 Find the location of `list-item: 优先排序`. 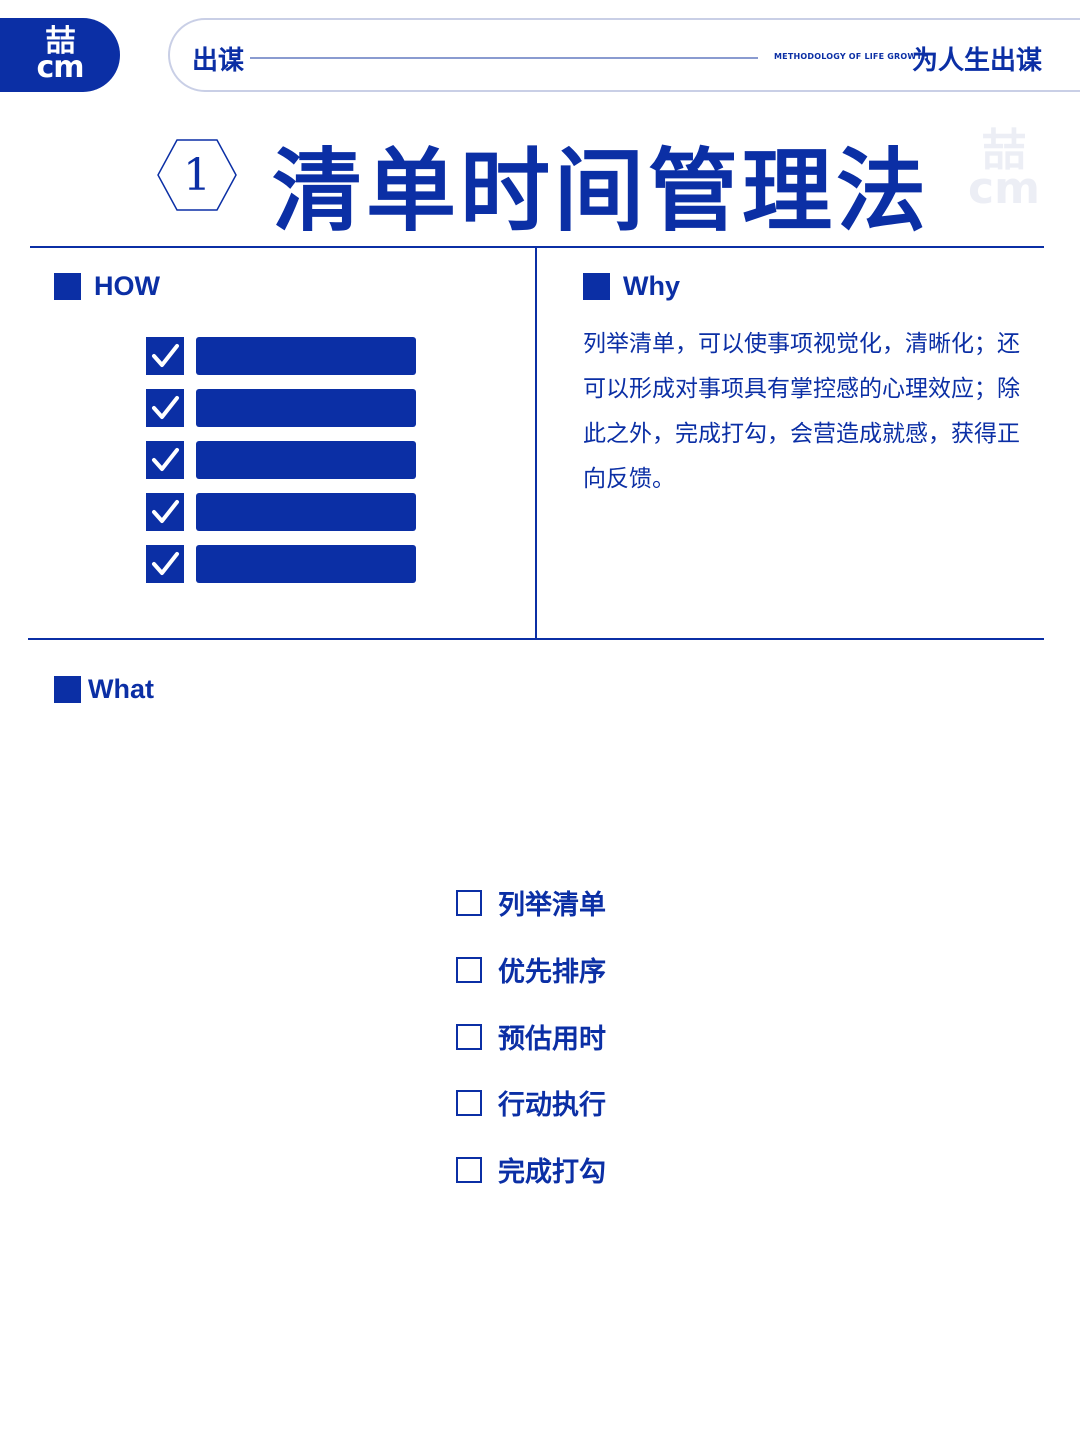

list-item: 优先排序 is located at coordinates (531, 969).